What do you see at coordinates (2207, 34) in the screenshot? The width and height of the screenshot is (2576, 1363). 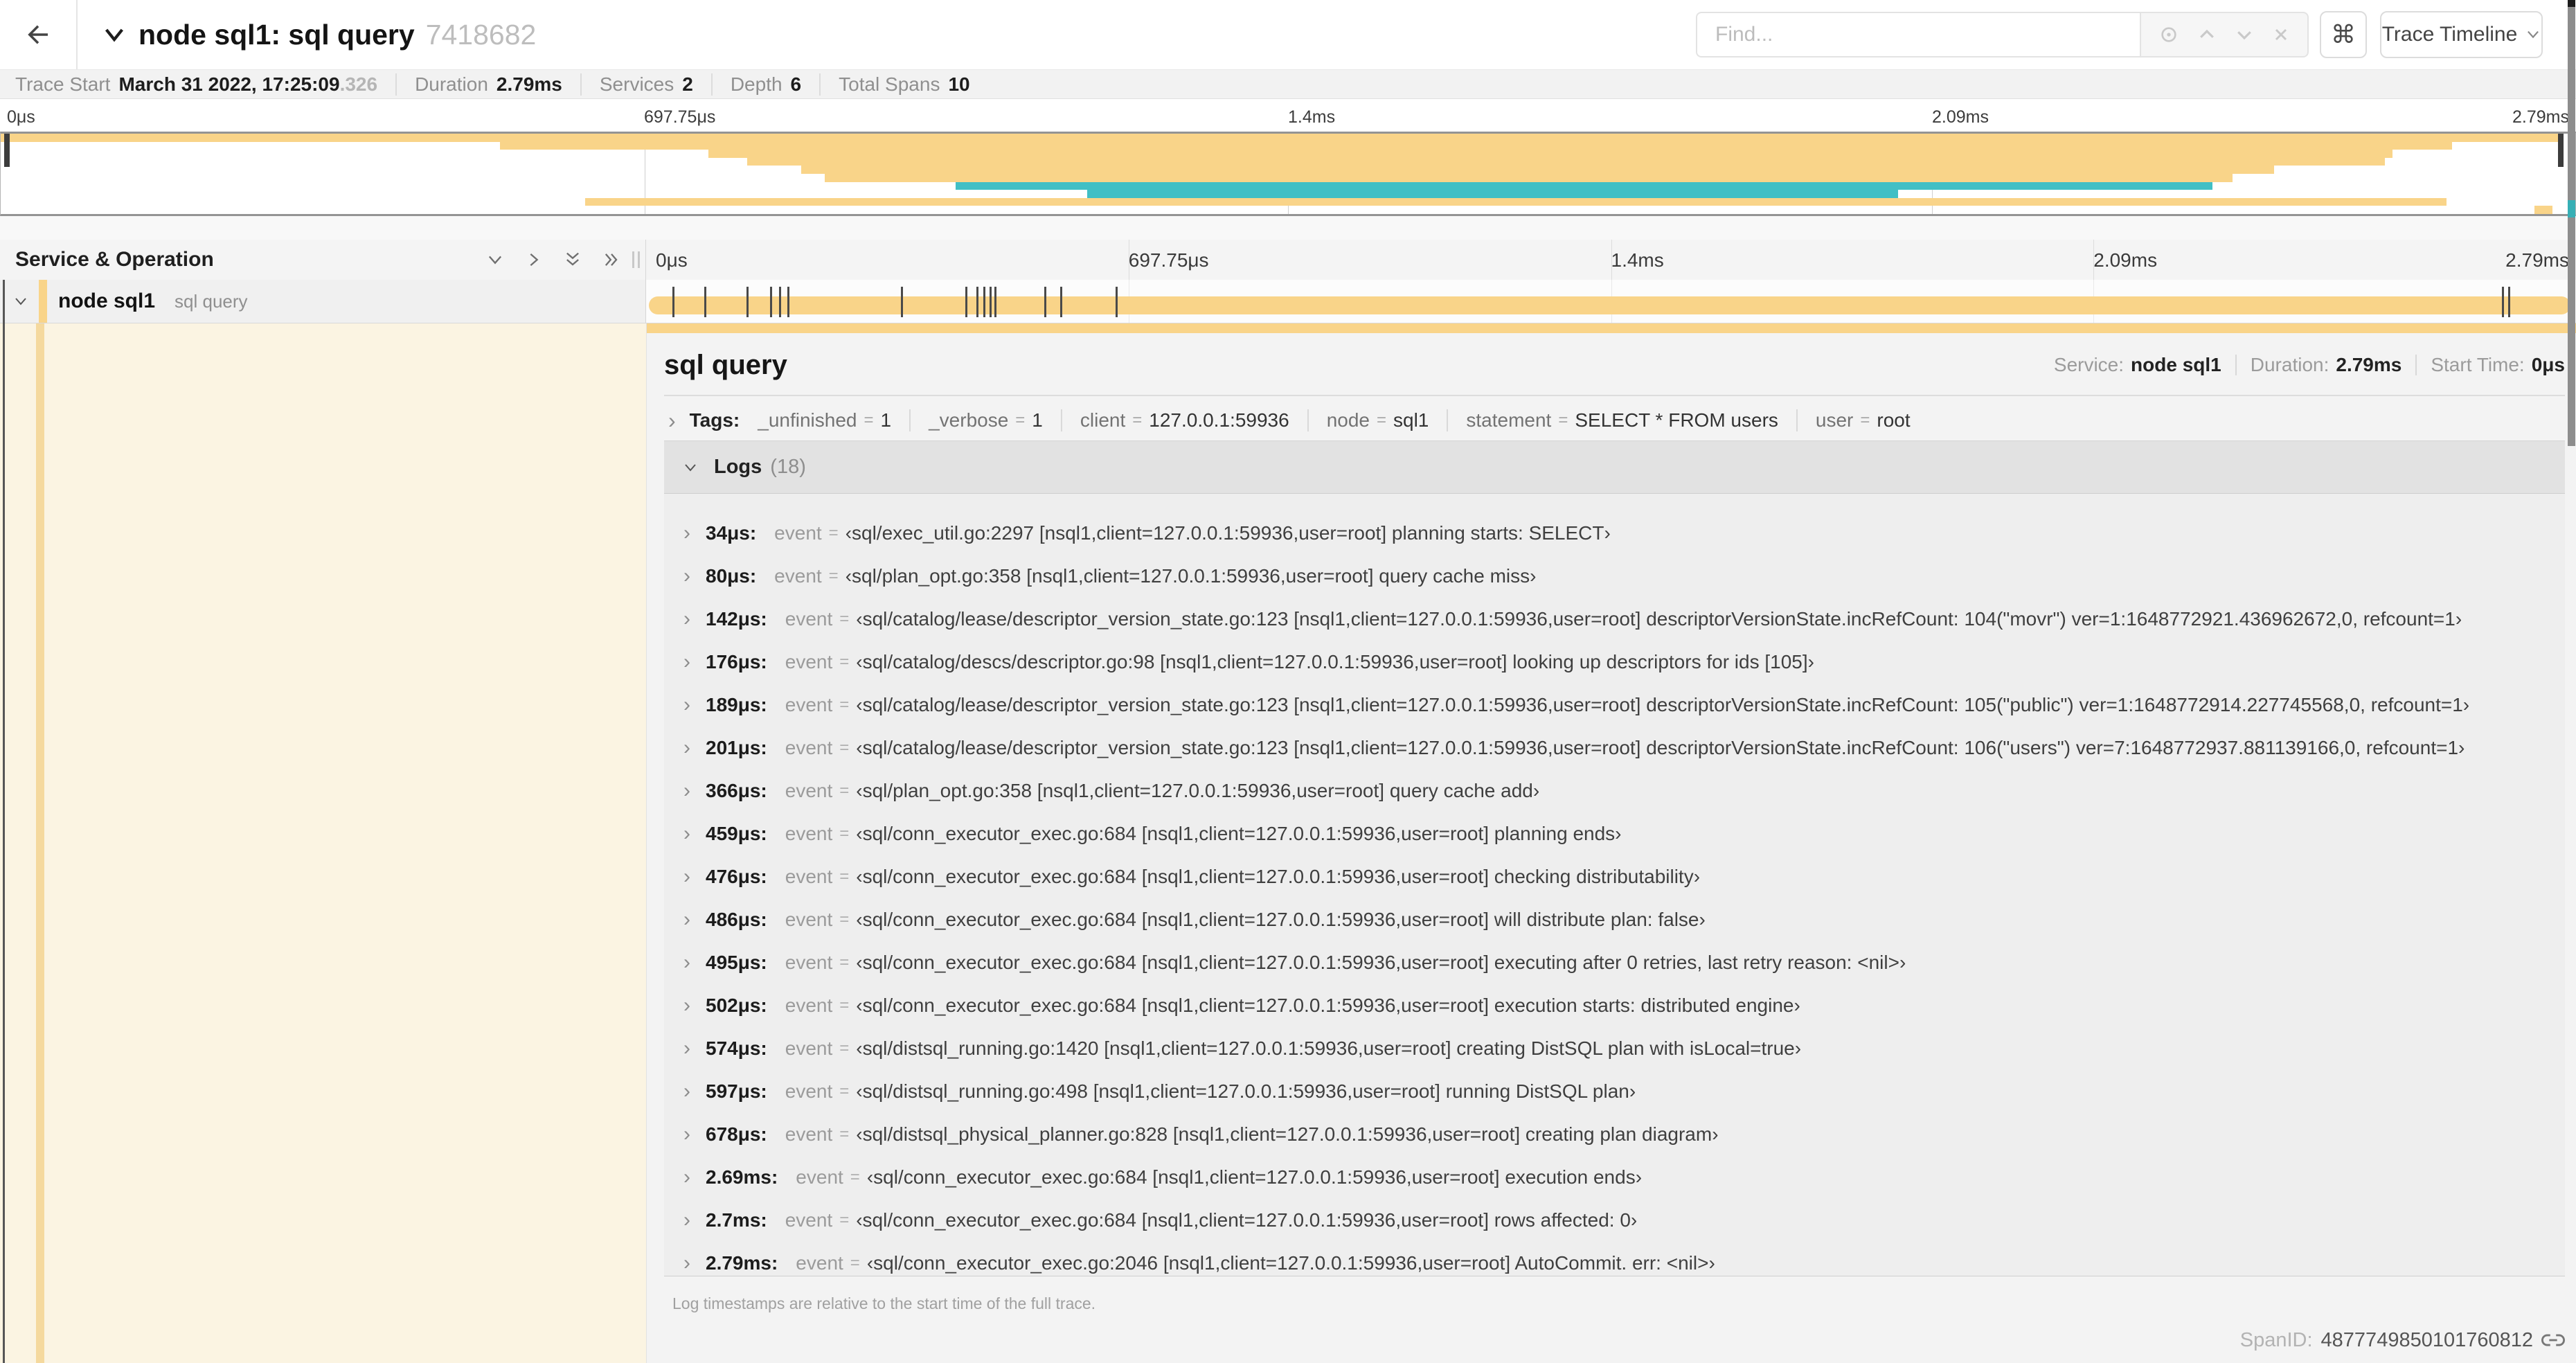 I see `find-prev-icon` at bounding box center [2207, 34].